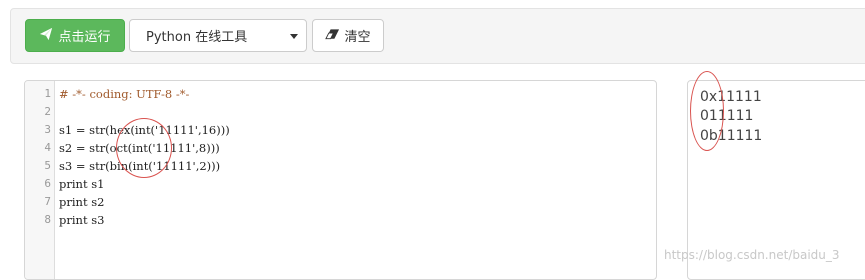  Describe the element at coordinates (82, 220) in the screenshot. I see `code-text: print s3` at that location.